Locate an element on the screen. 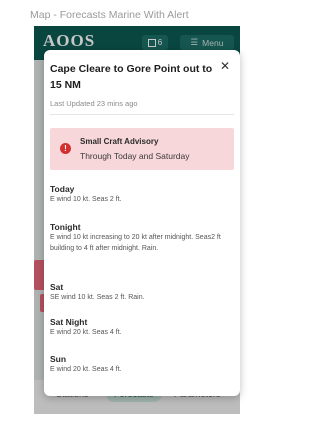 The height and width of the screenshot is (430, 320). alert-icon: ! is located at coordinates (65, 148).